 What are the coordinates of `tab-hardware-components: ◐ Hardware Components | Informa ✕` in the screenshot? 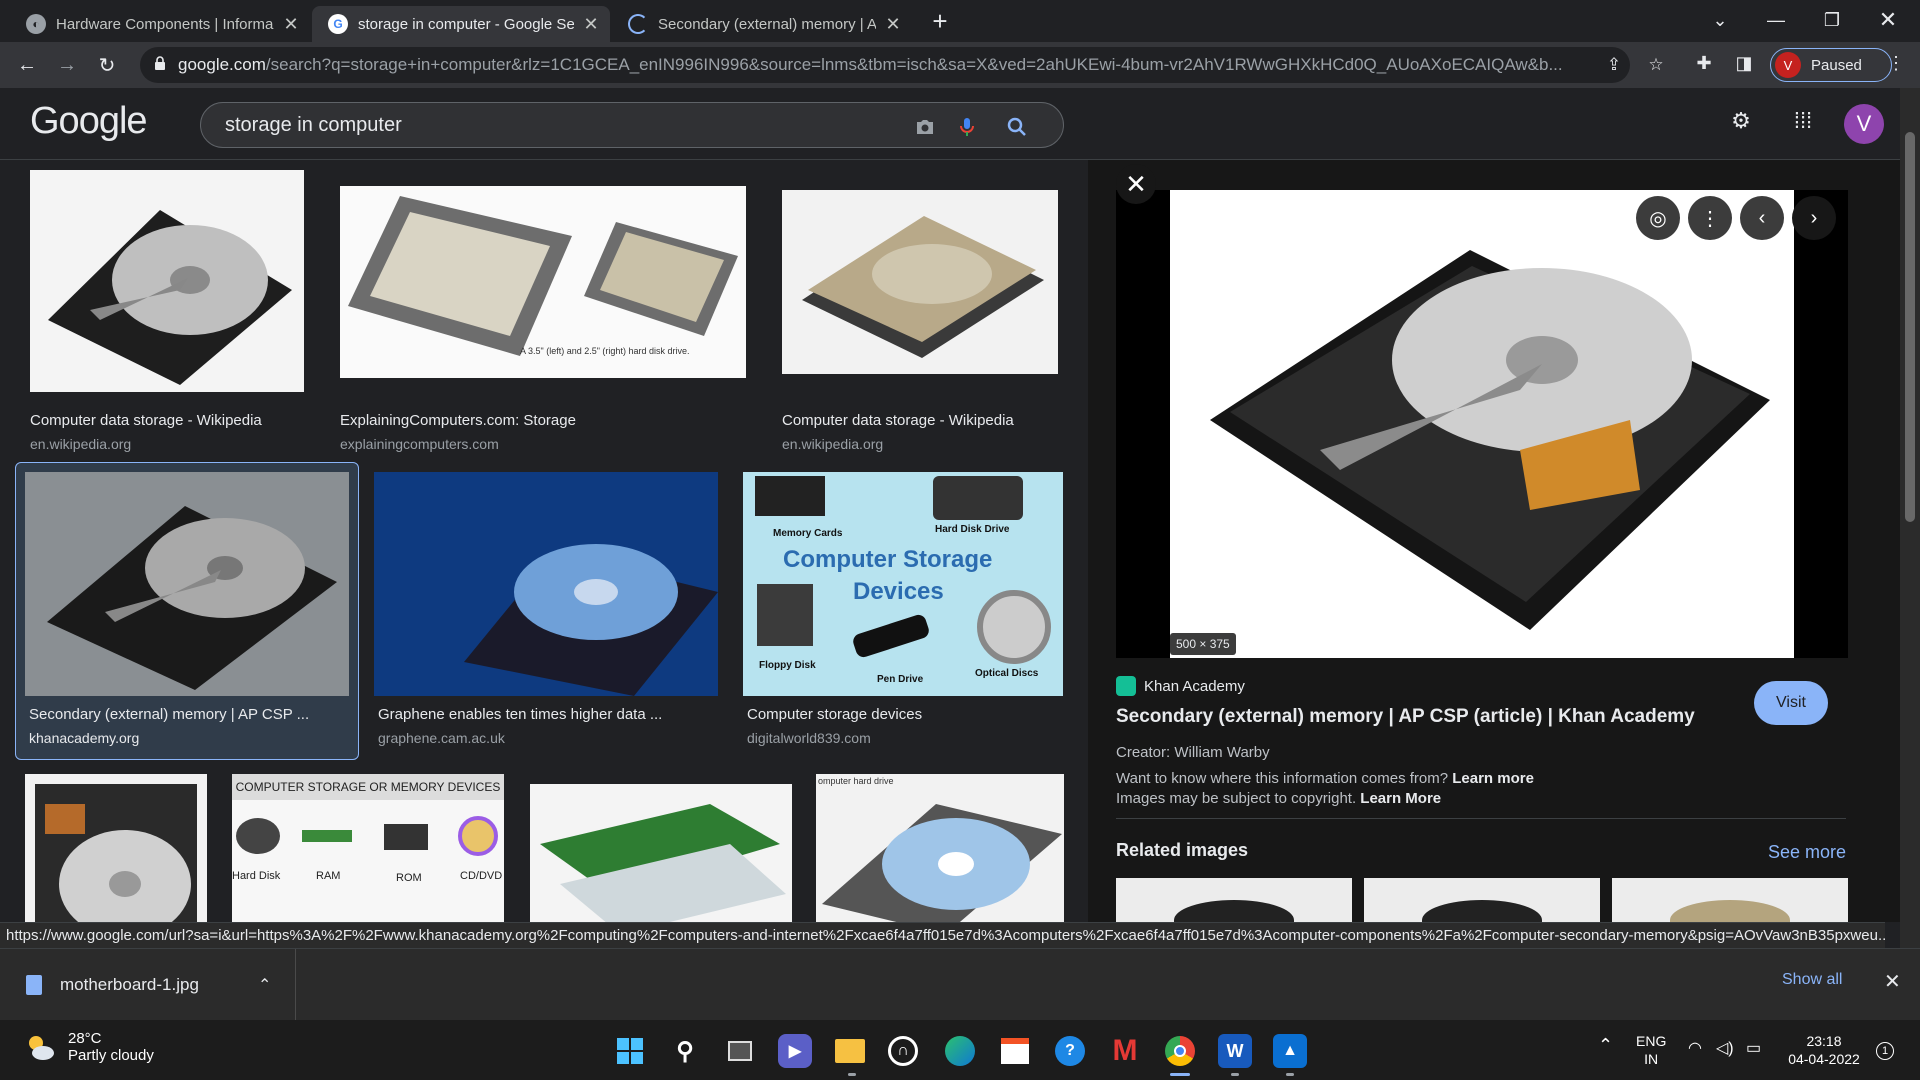 It's located at (160, 24).